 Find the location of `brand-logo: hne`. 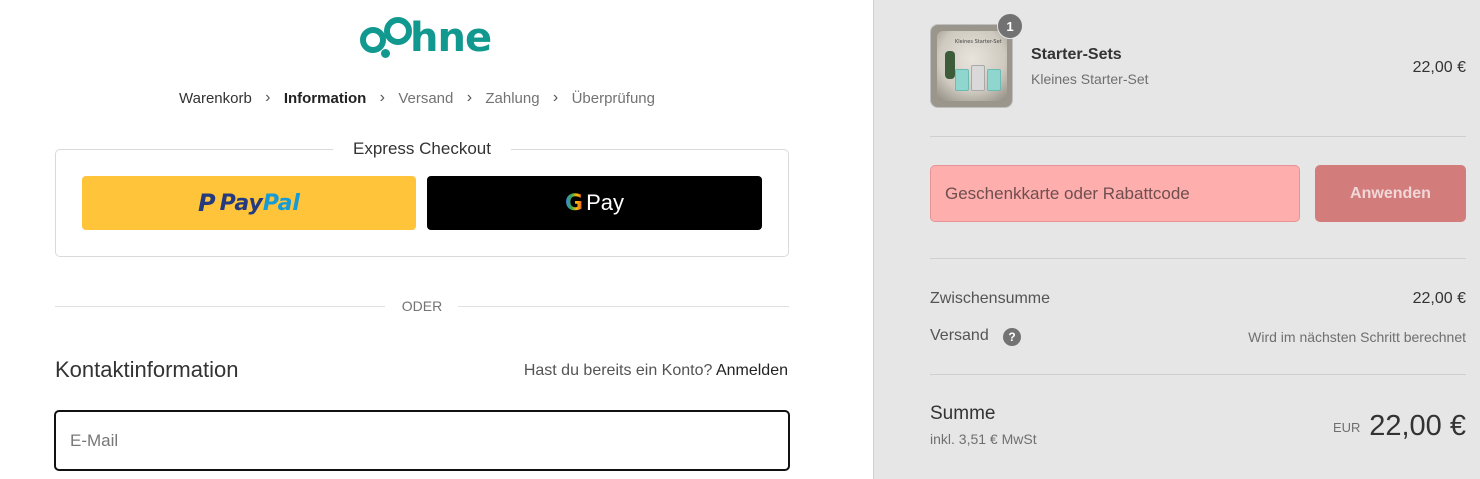

brand-logo: hne is located at coordinates (425, 36).